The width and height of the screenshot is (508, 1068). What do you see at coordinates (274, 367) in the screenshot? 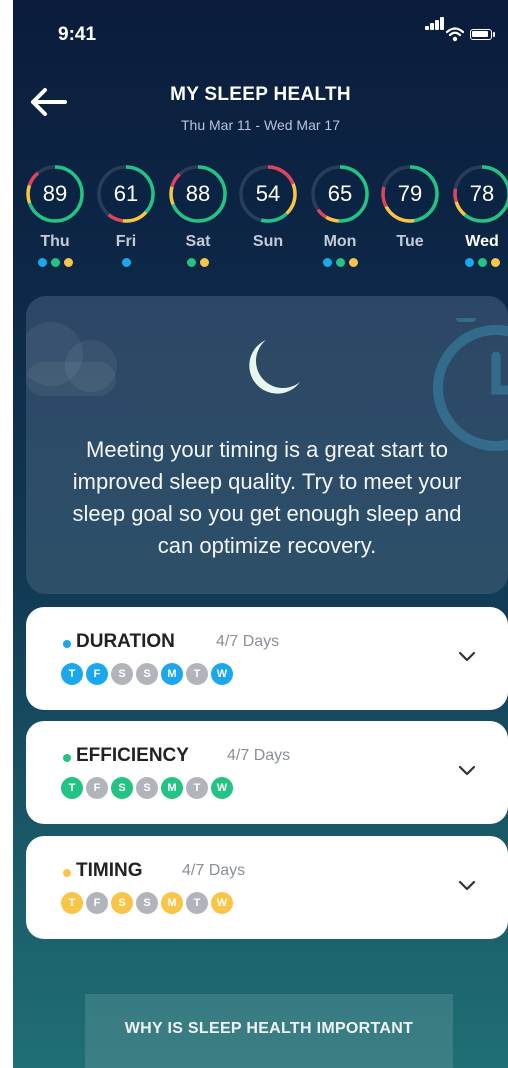
I see `moon-icon` at bounding box center [274, 367].